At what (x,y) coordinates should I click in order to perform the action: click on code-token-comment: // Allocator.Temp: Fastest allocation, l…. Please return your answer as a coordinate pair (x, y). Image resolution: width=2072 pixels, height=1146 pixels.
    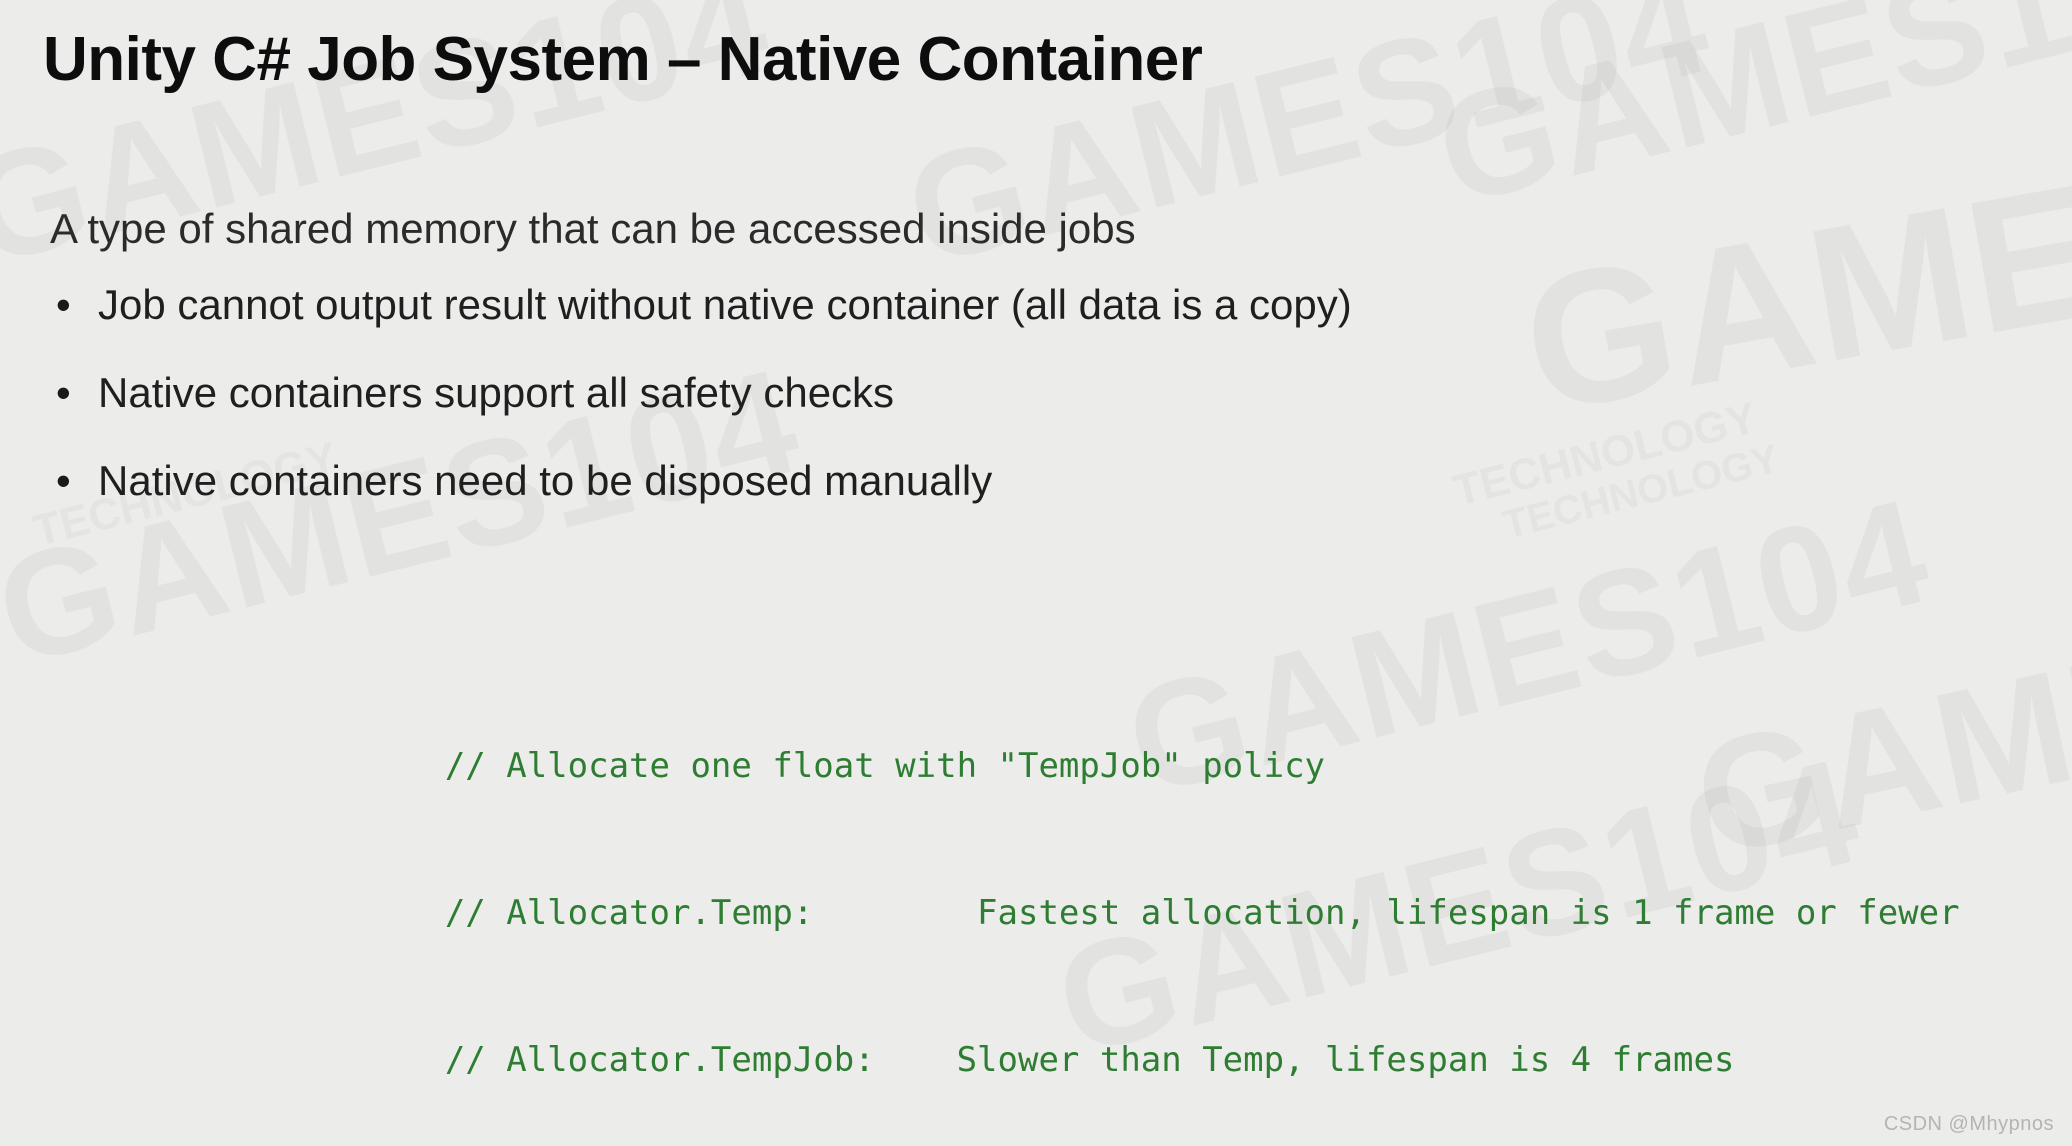
    Looking at the image, I should click on (1202, 913).